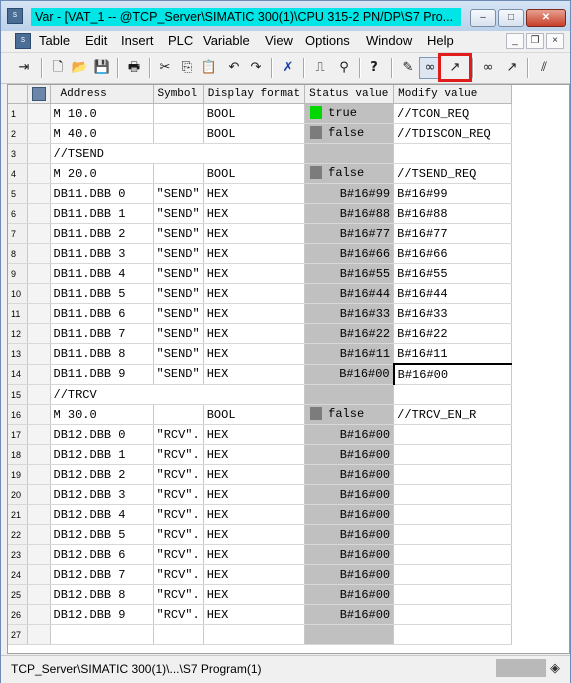  I want to click on address-cell: DB12.DBB 2, so click(102, 474).